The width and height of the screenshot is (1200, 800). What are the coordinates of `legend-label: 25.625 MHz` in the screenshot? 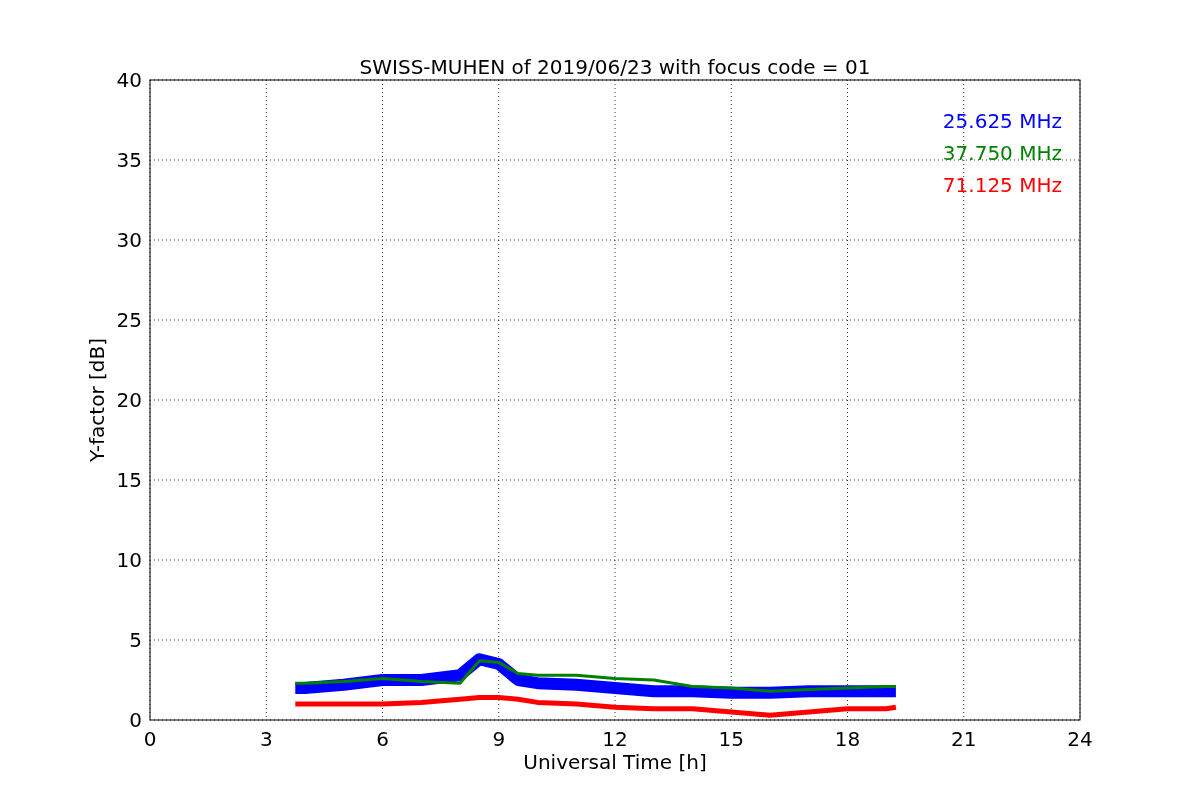 It's located at (1002, 121).